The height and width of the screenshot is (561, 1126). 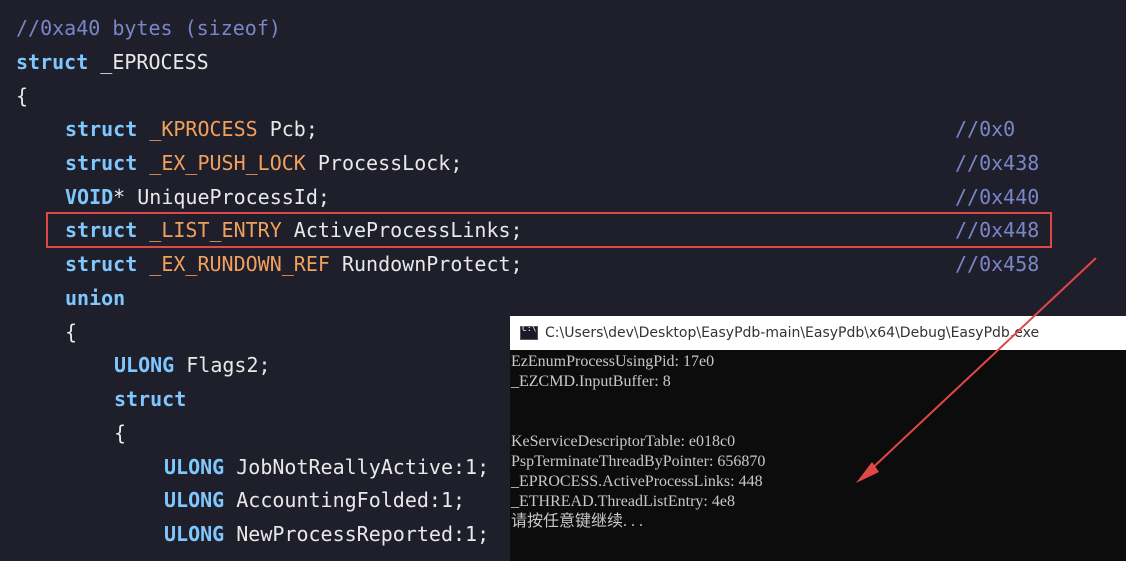 I want to click on member-name: * UniqueProcessId;, so click(x=221, y=197).